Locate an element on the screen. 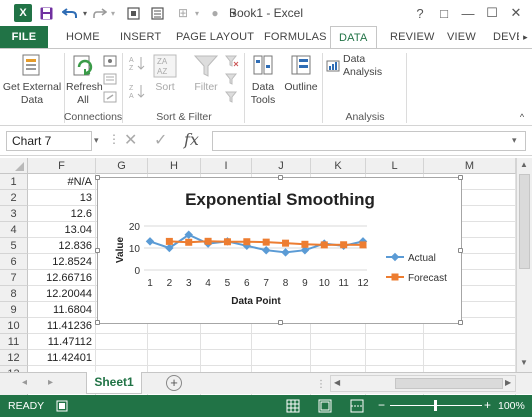  sort-az-icon: AZ is located at coordinates (138, 65).